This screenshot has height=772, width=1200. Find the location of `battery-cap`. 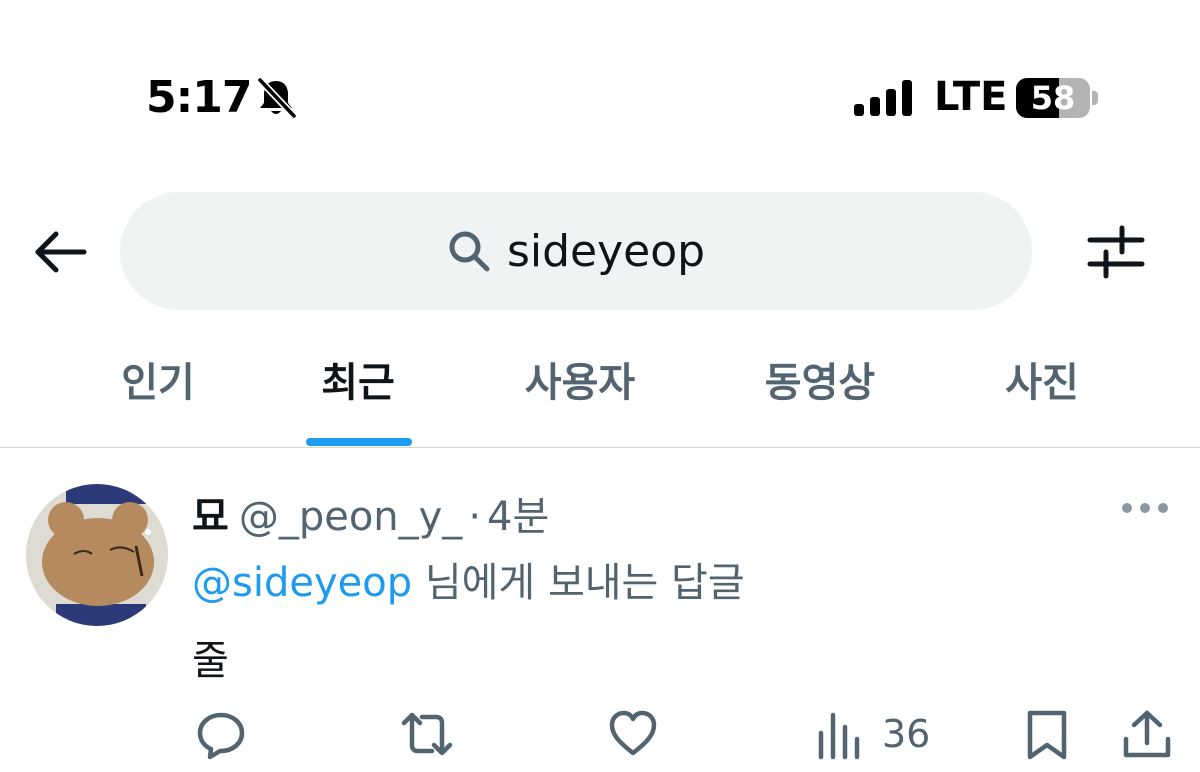

battery-cap is located at coordinates (1095, 98).